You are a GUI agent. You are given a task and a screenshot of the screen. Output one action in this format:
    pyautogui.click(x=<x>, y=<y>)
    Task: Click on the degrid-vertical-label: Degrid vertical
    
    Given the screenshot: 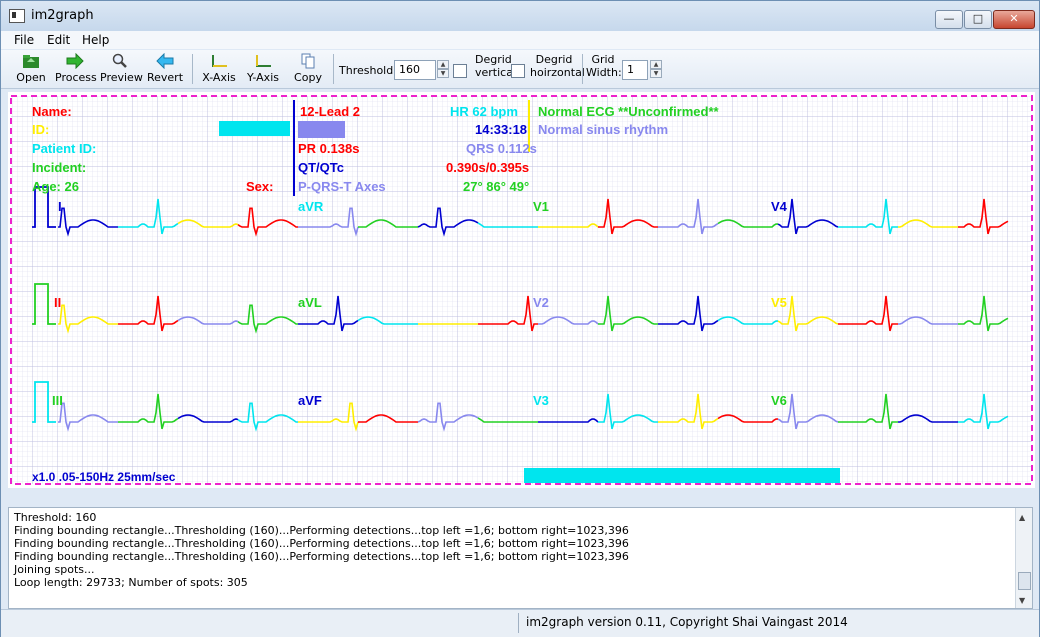 What is the action you would take?
    pyautogui.click(x=495, y=66)
    